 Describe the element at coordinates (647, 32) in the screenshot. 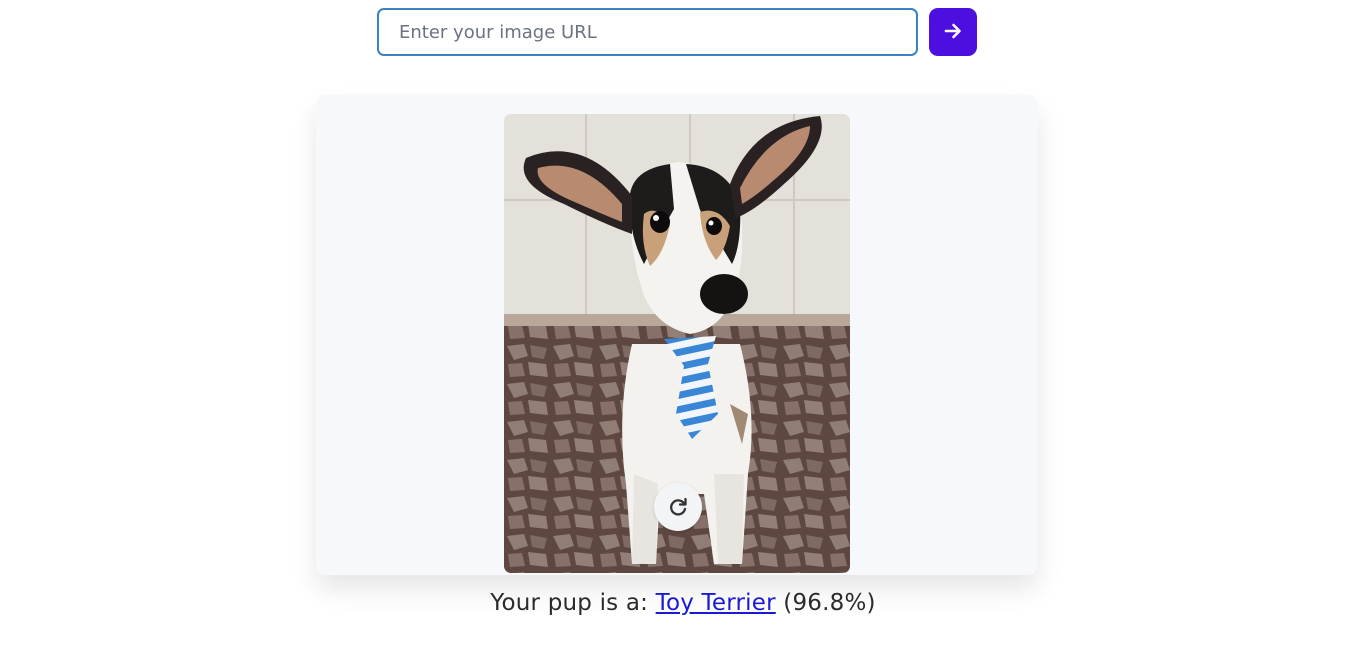

I see `image-url-input` at that location.